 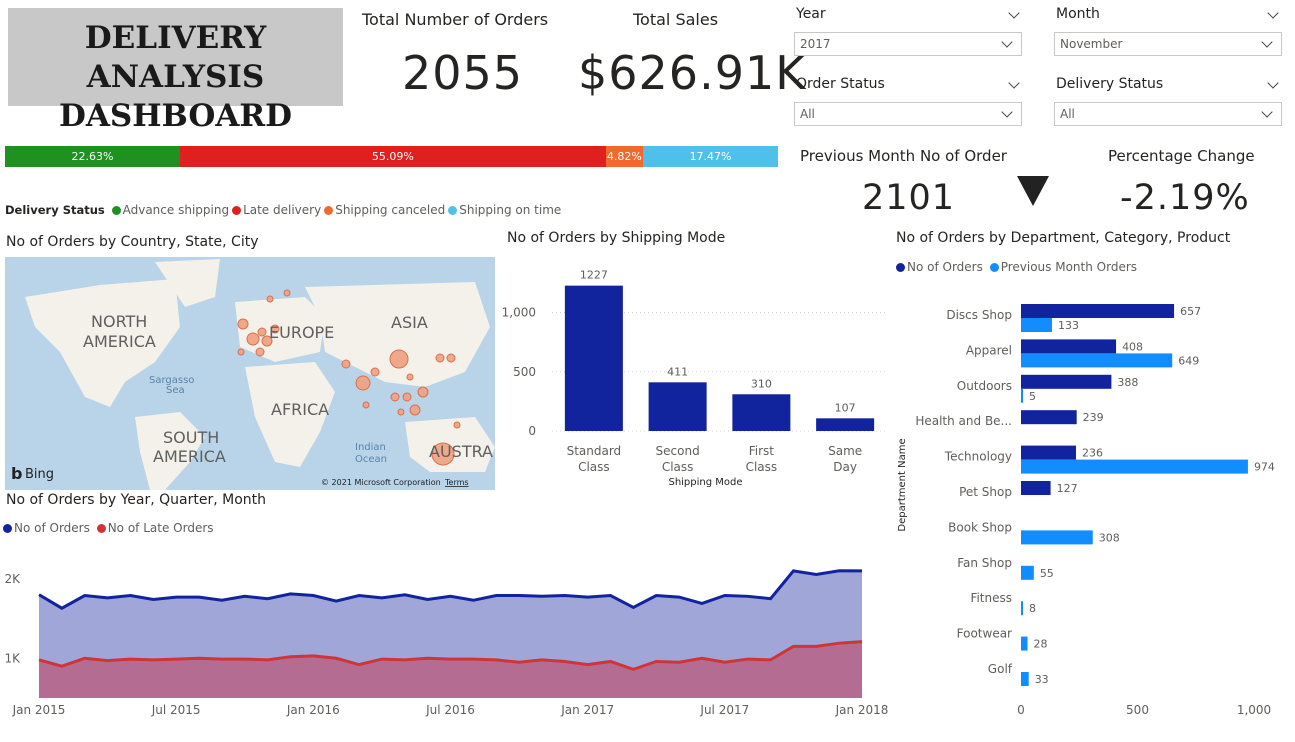 I want to click on map-label-africa: AFRICA, so click(x=300, y=409).